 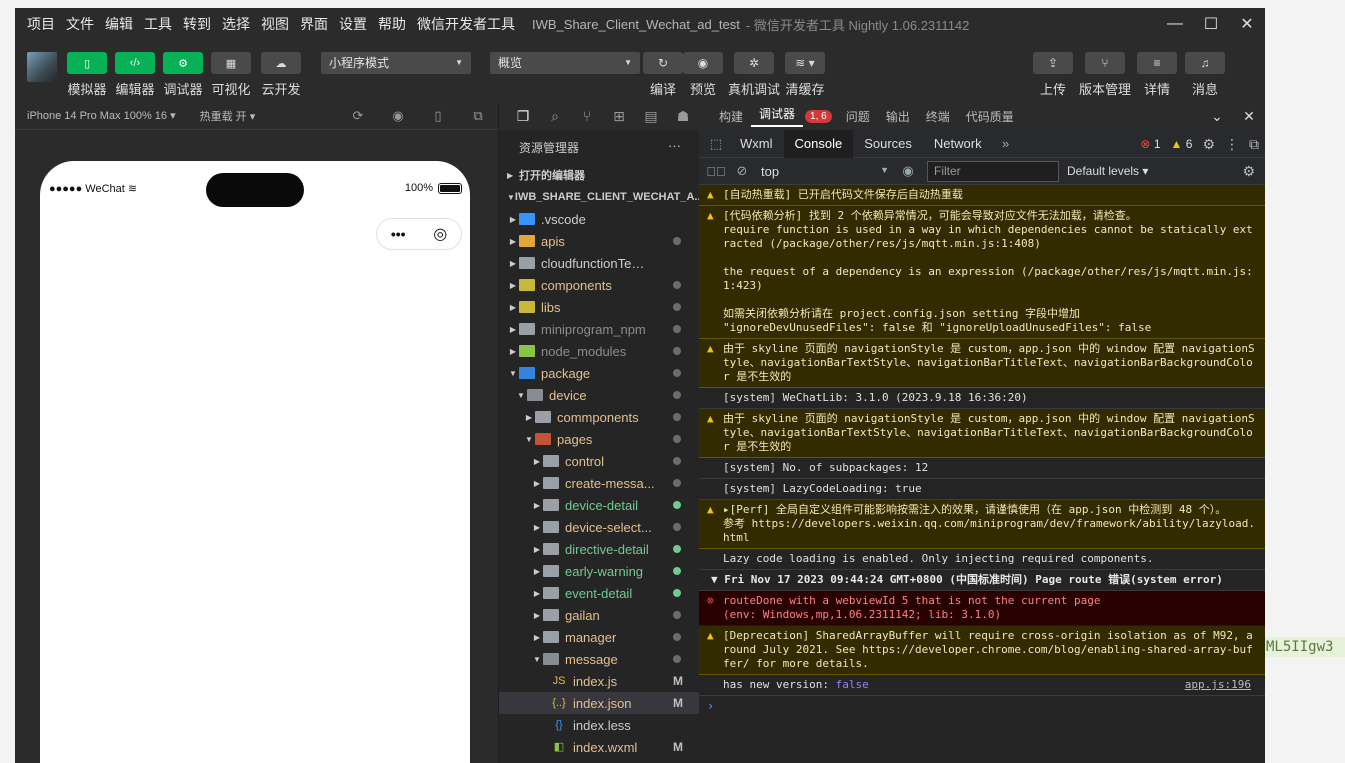 What do you see at coordinates (1254, 144) in the screenshot?
I see `dock-icon: ⧉` at bounding box center [1254, 144].